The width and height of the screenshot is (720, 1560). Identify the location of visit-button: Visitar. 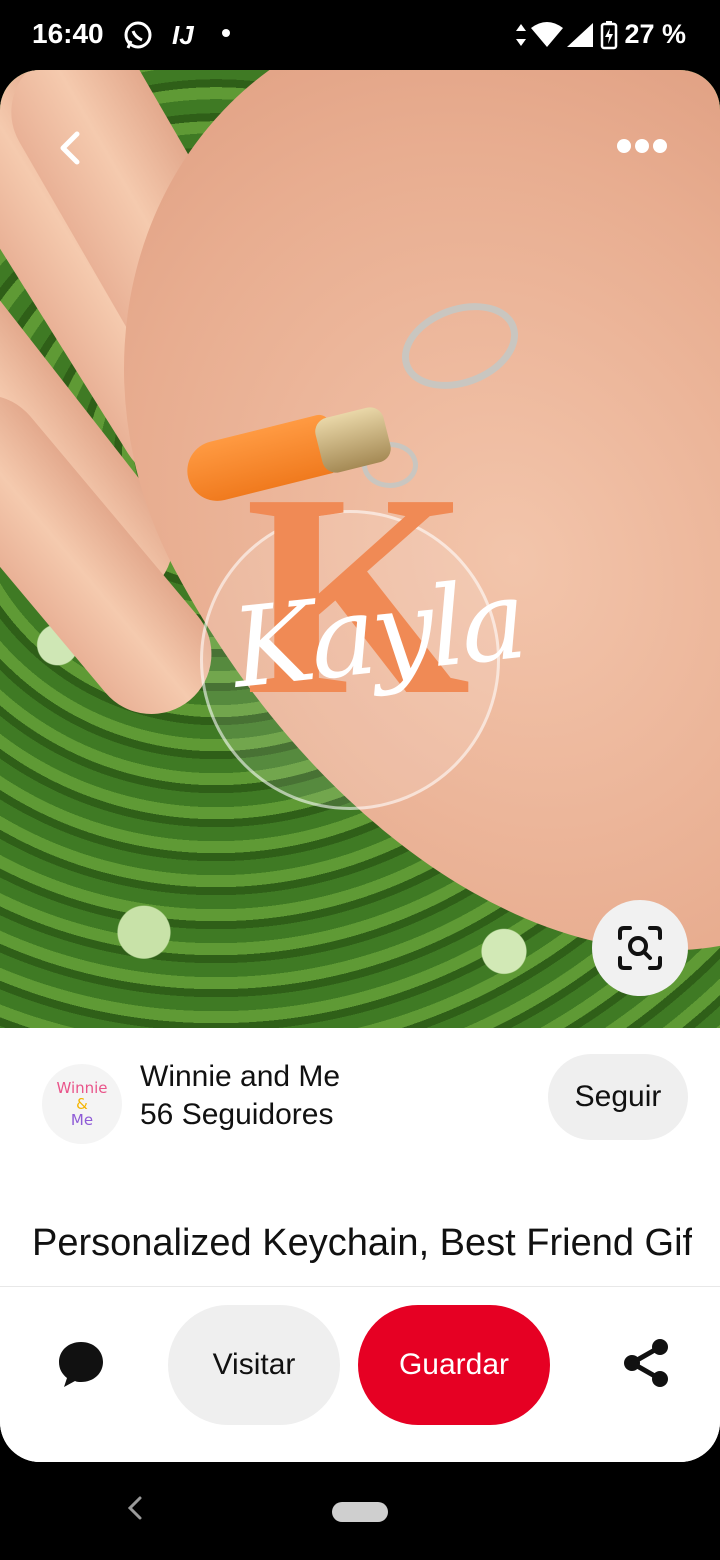
(254, 1365).